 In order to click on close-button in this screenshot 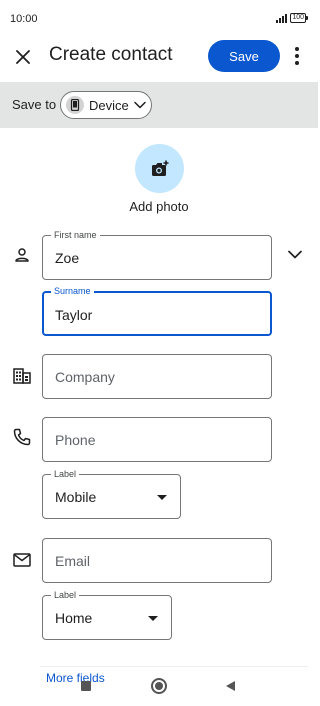, I will do `click(23, 57)`.